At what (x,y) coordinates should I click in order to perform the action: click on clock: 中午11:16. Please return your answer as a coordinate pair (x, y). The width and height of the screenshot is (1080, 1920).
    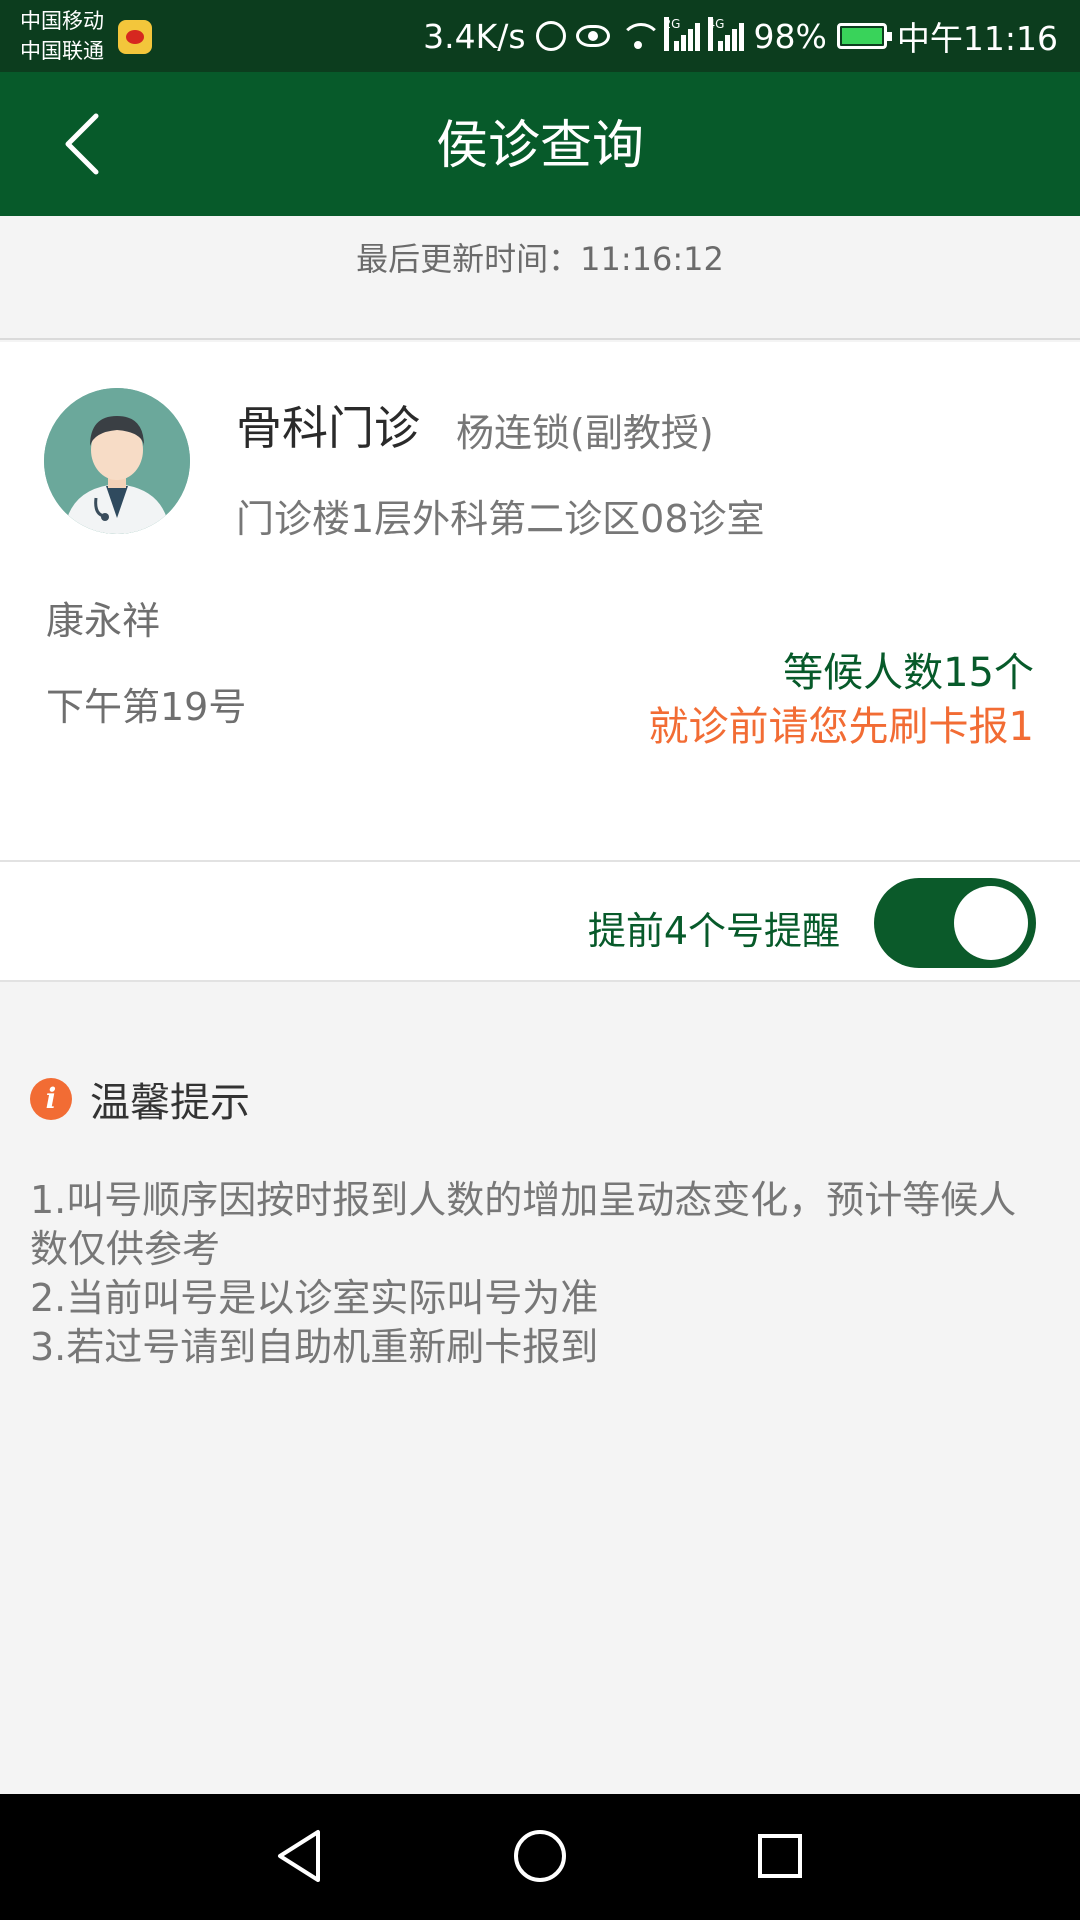
    Looking at the image, I should click on (977, 38).